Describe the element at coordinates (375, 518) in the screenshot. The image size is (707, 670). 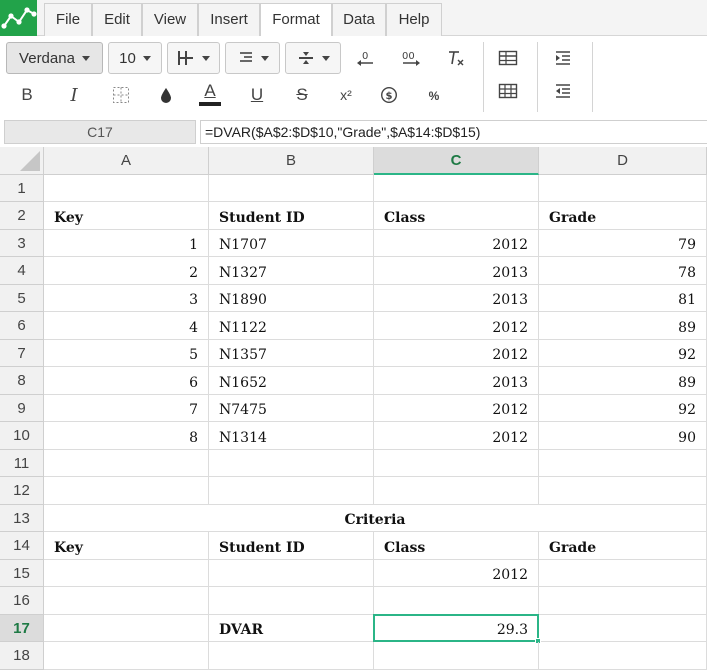
I see `cell-a13-merged: Criteria` at that location.